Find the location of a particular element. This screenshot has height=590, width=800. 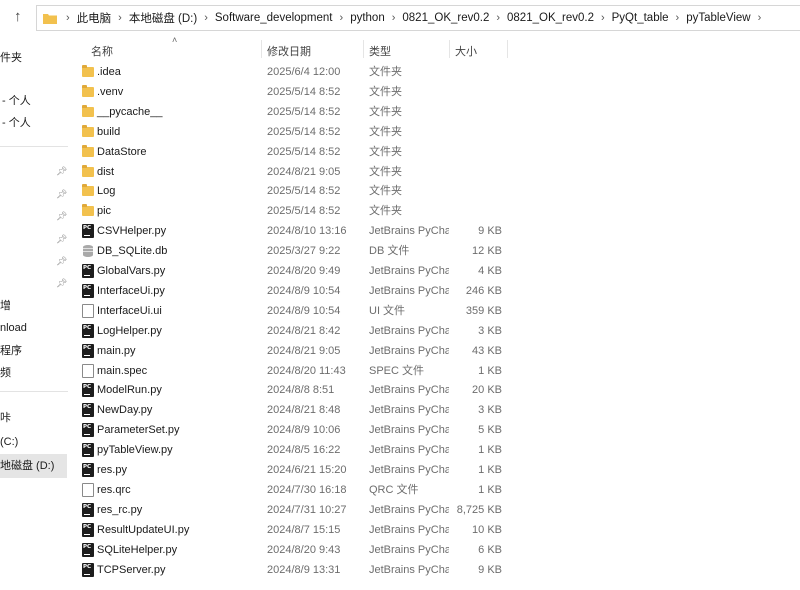

file-name: NewDay.py is located at coordinates (125, 410).